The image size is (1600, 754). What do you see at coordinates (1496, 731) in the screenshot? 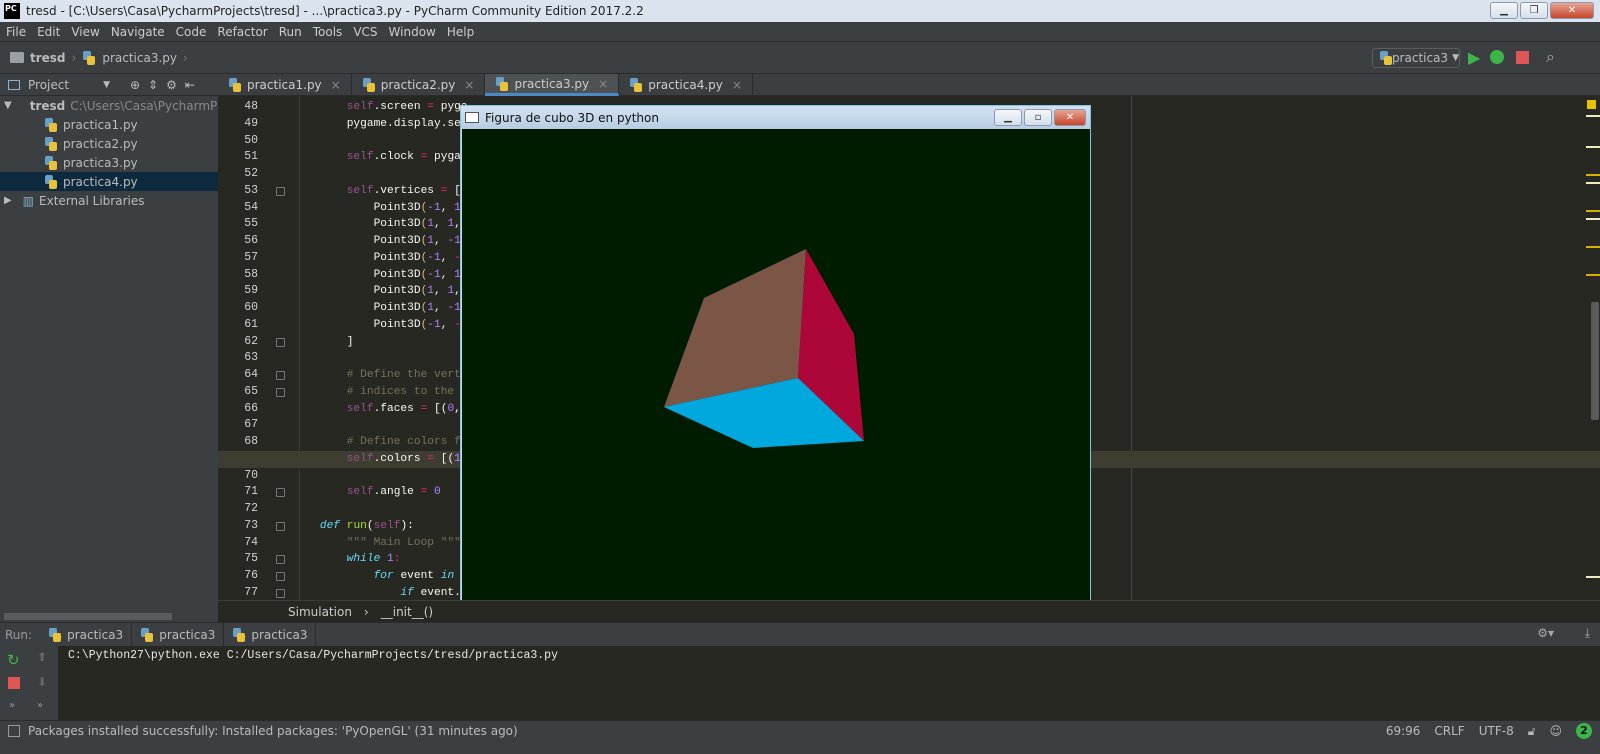
I see `file-encoding: UTF-8` at bounding box center [1496, 731].